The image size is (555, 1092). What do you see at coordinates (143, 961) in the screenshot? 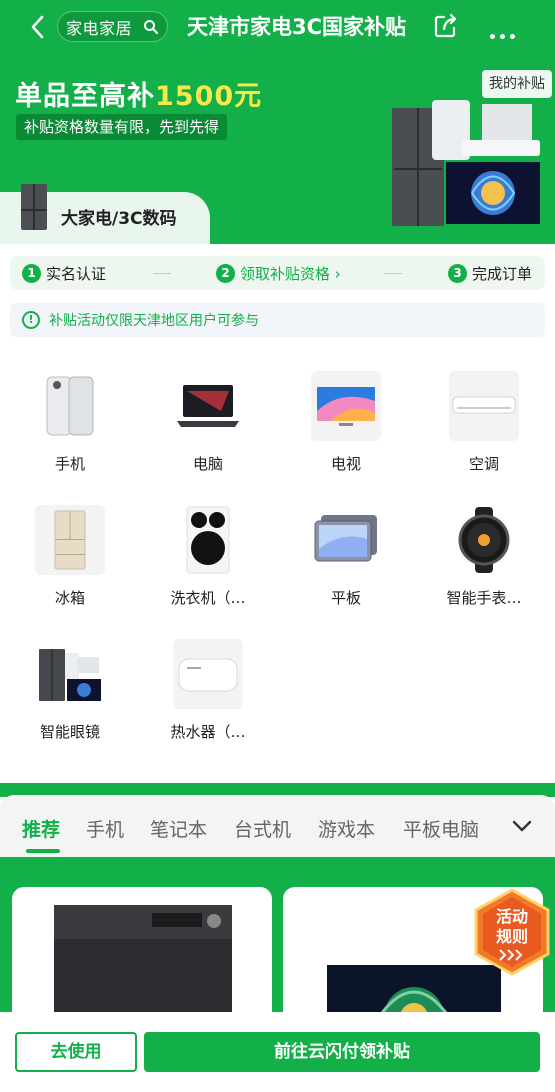
I see `washing-machine-product-image` at bounding box center [143, 961].